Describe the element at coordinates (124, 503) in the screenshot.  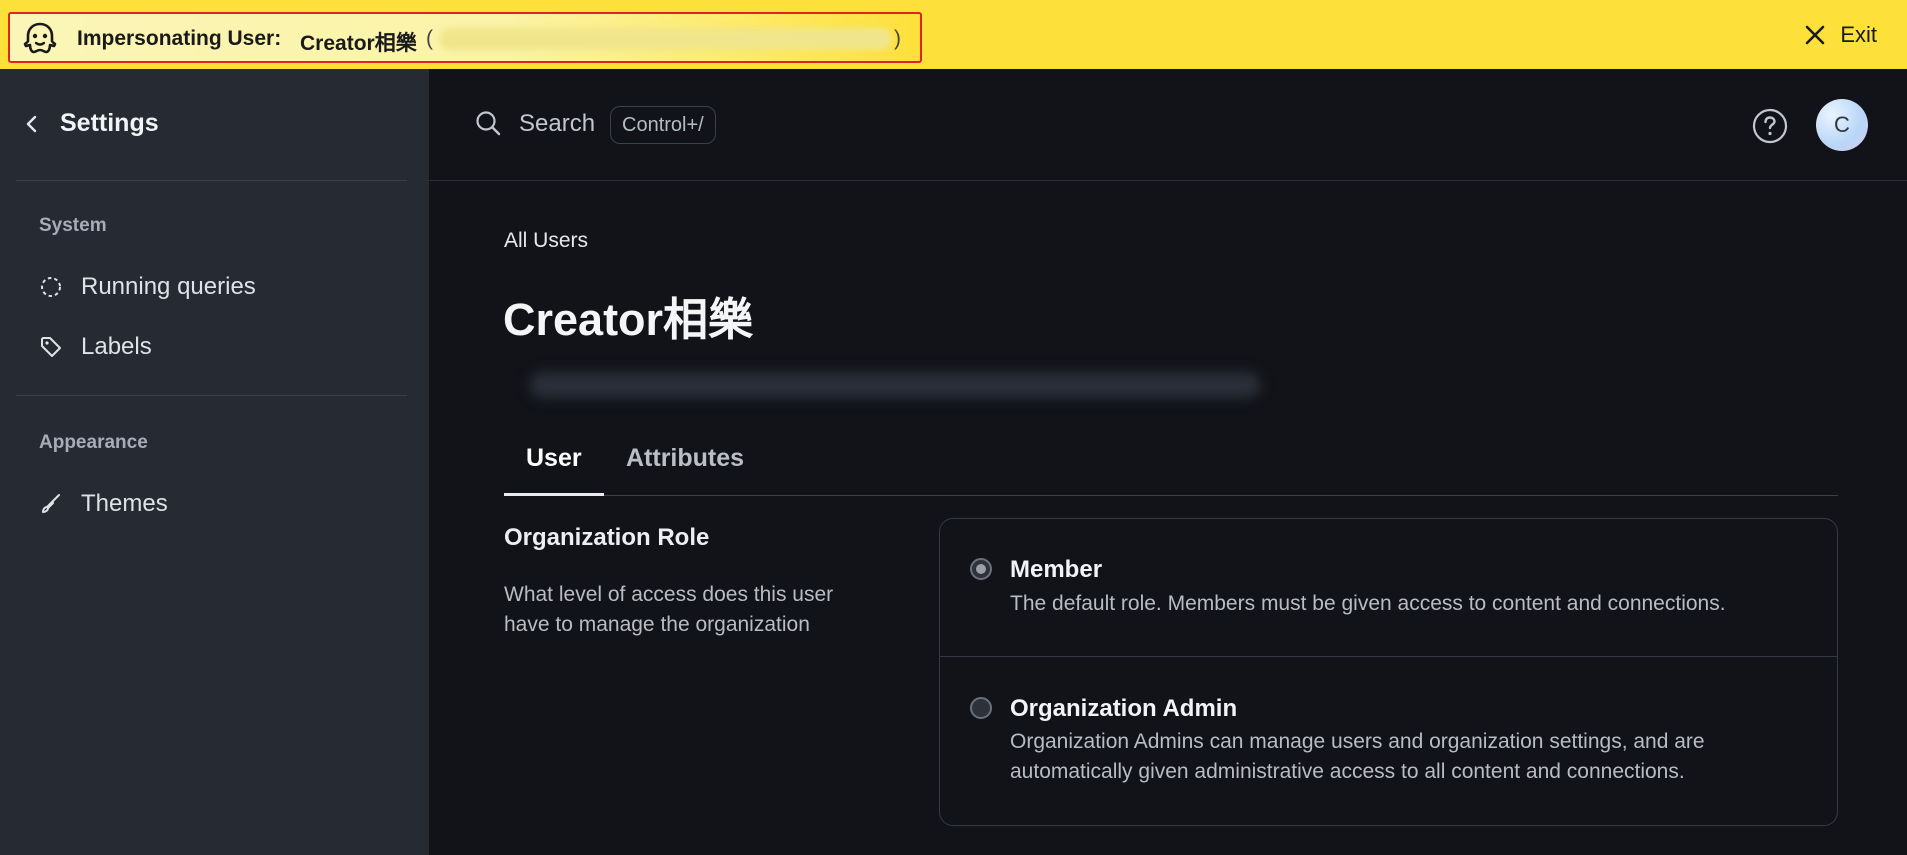
I see `sidebar-item-label: Themes` at that location.